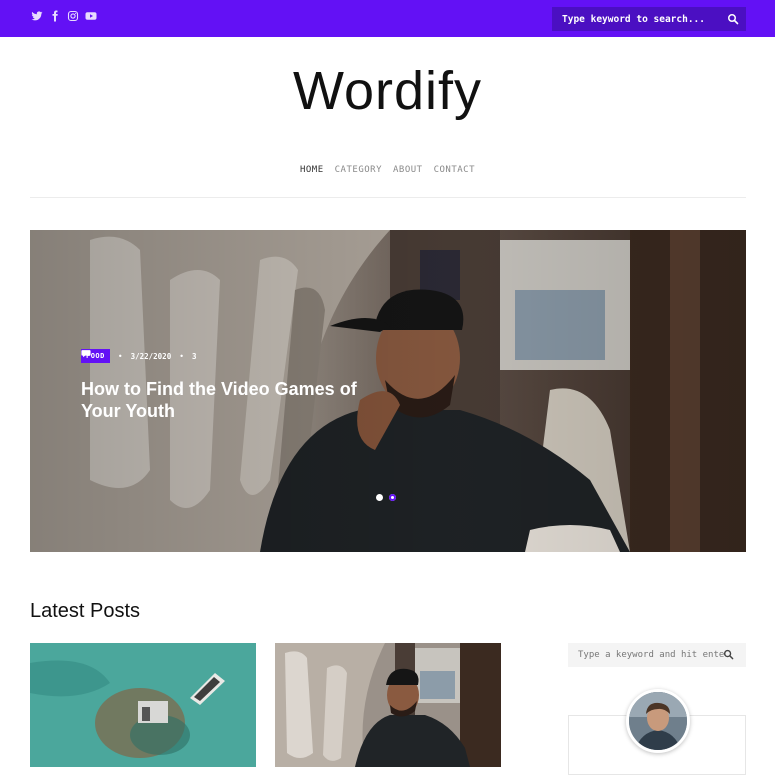 The width and height of the screenshot is (775, 775). Describe the element at coordinates (637, 19) in the screenshot. I see `header-search-input` at that location.